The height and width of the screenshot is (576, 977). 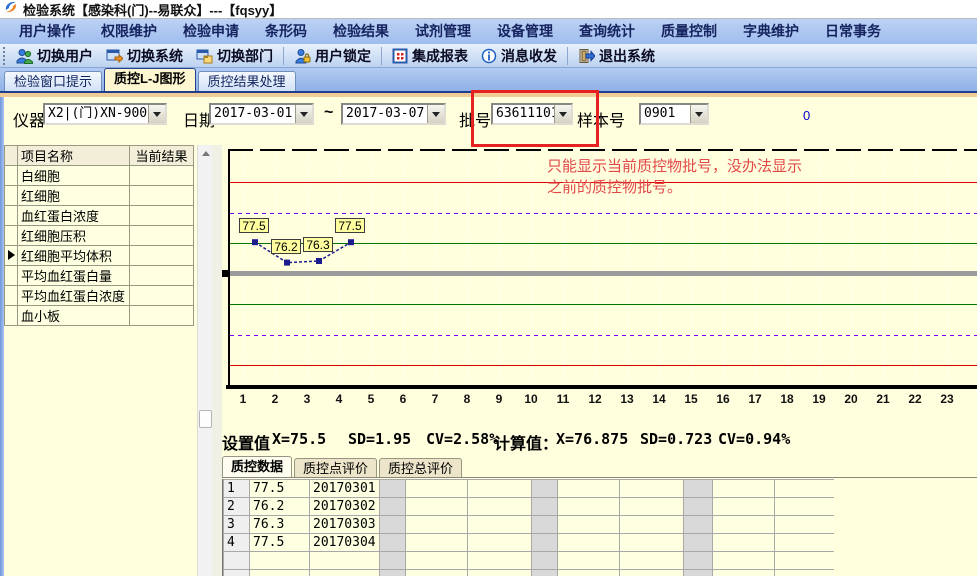 I want to click on item-row: 红细胞, so click(x=99, y=195).